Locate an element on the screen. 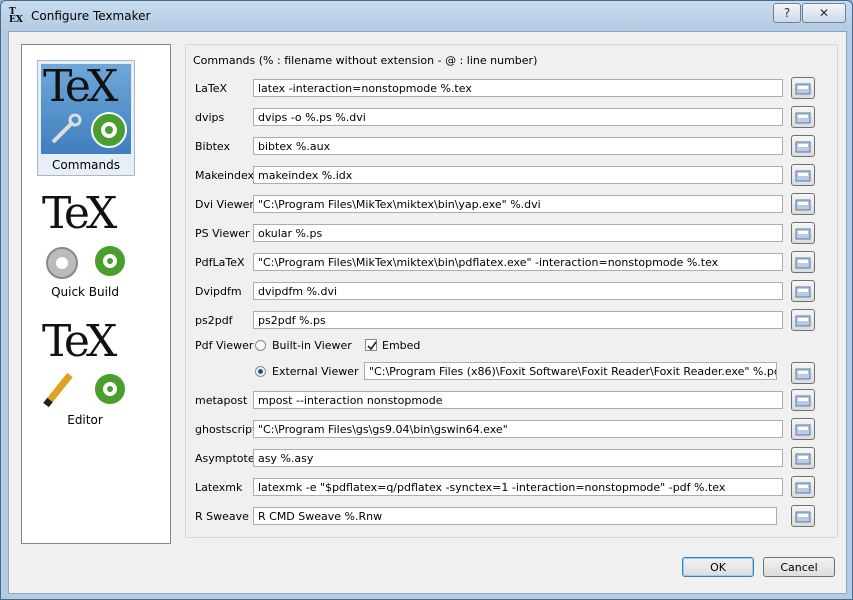 The width and height of the screenshot is (853, 600). ghostscript-browse-button is located at coordinates (803, 429).